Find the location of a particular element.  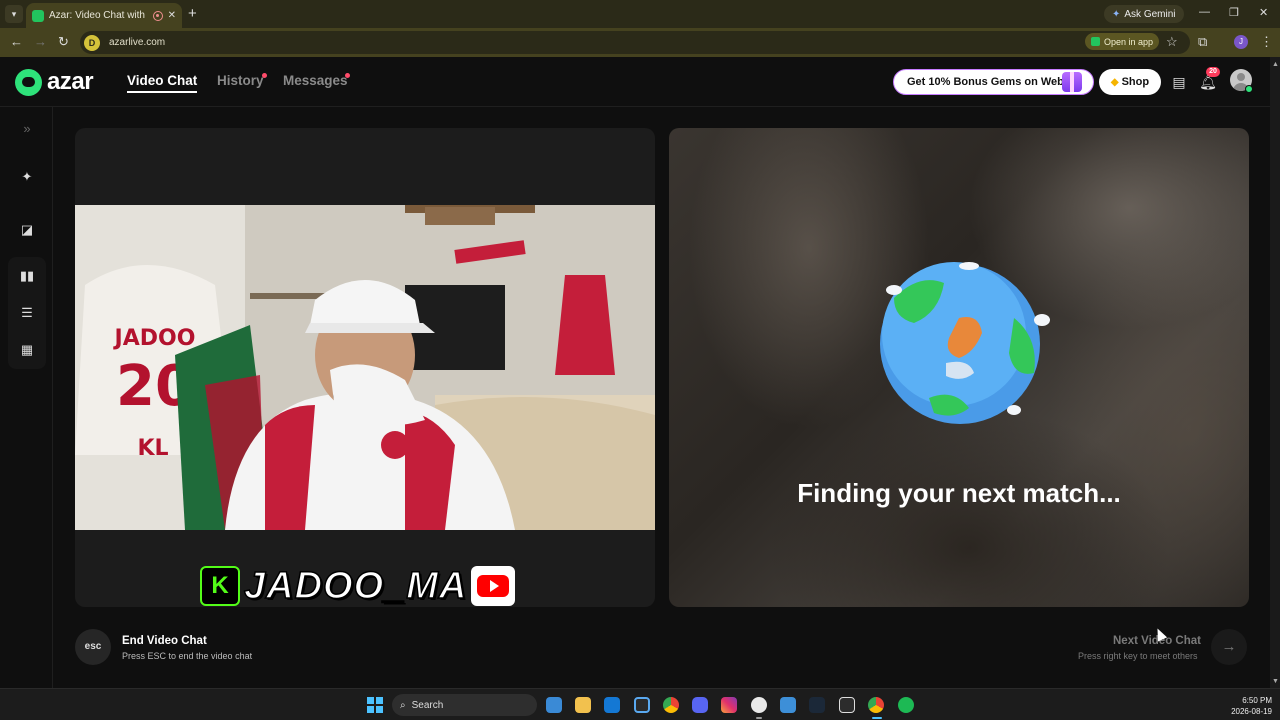

profile-avatar: J is located at coordinates (1241, 42).